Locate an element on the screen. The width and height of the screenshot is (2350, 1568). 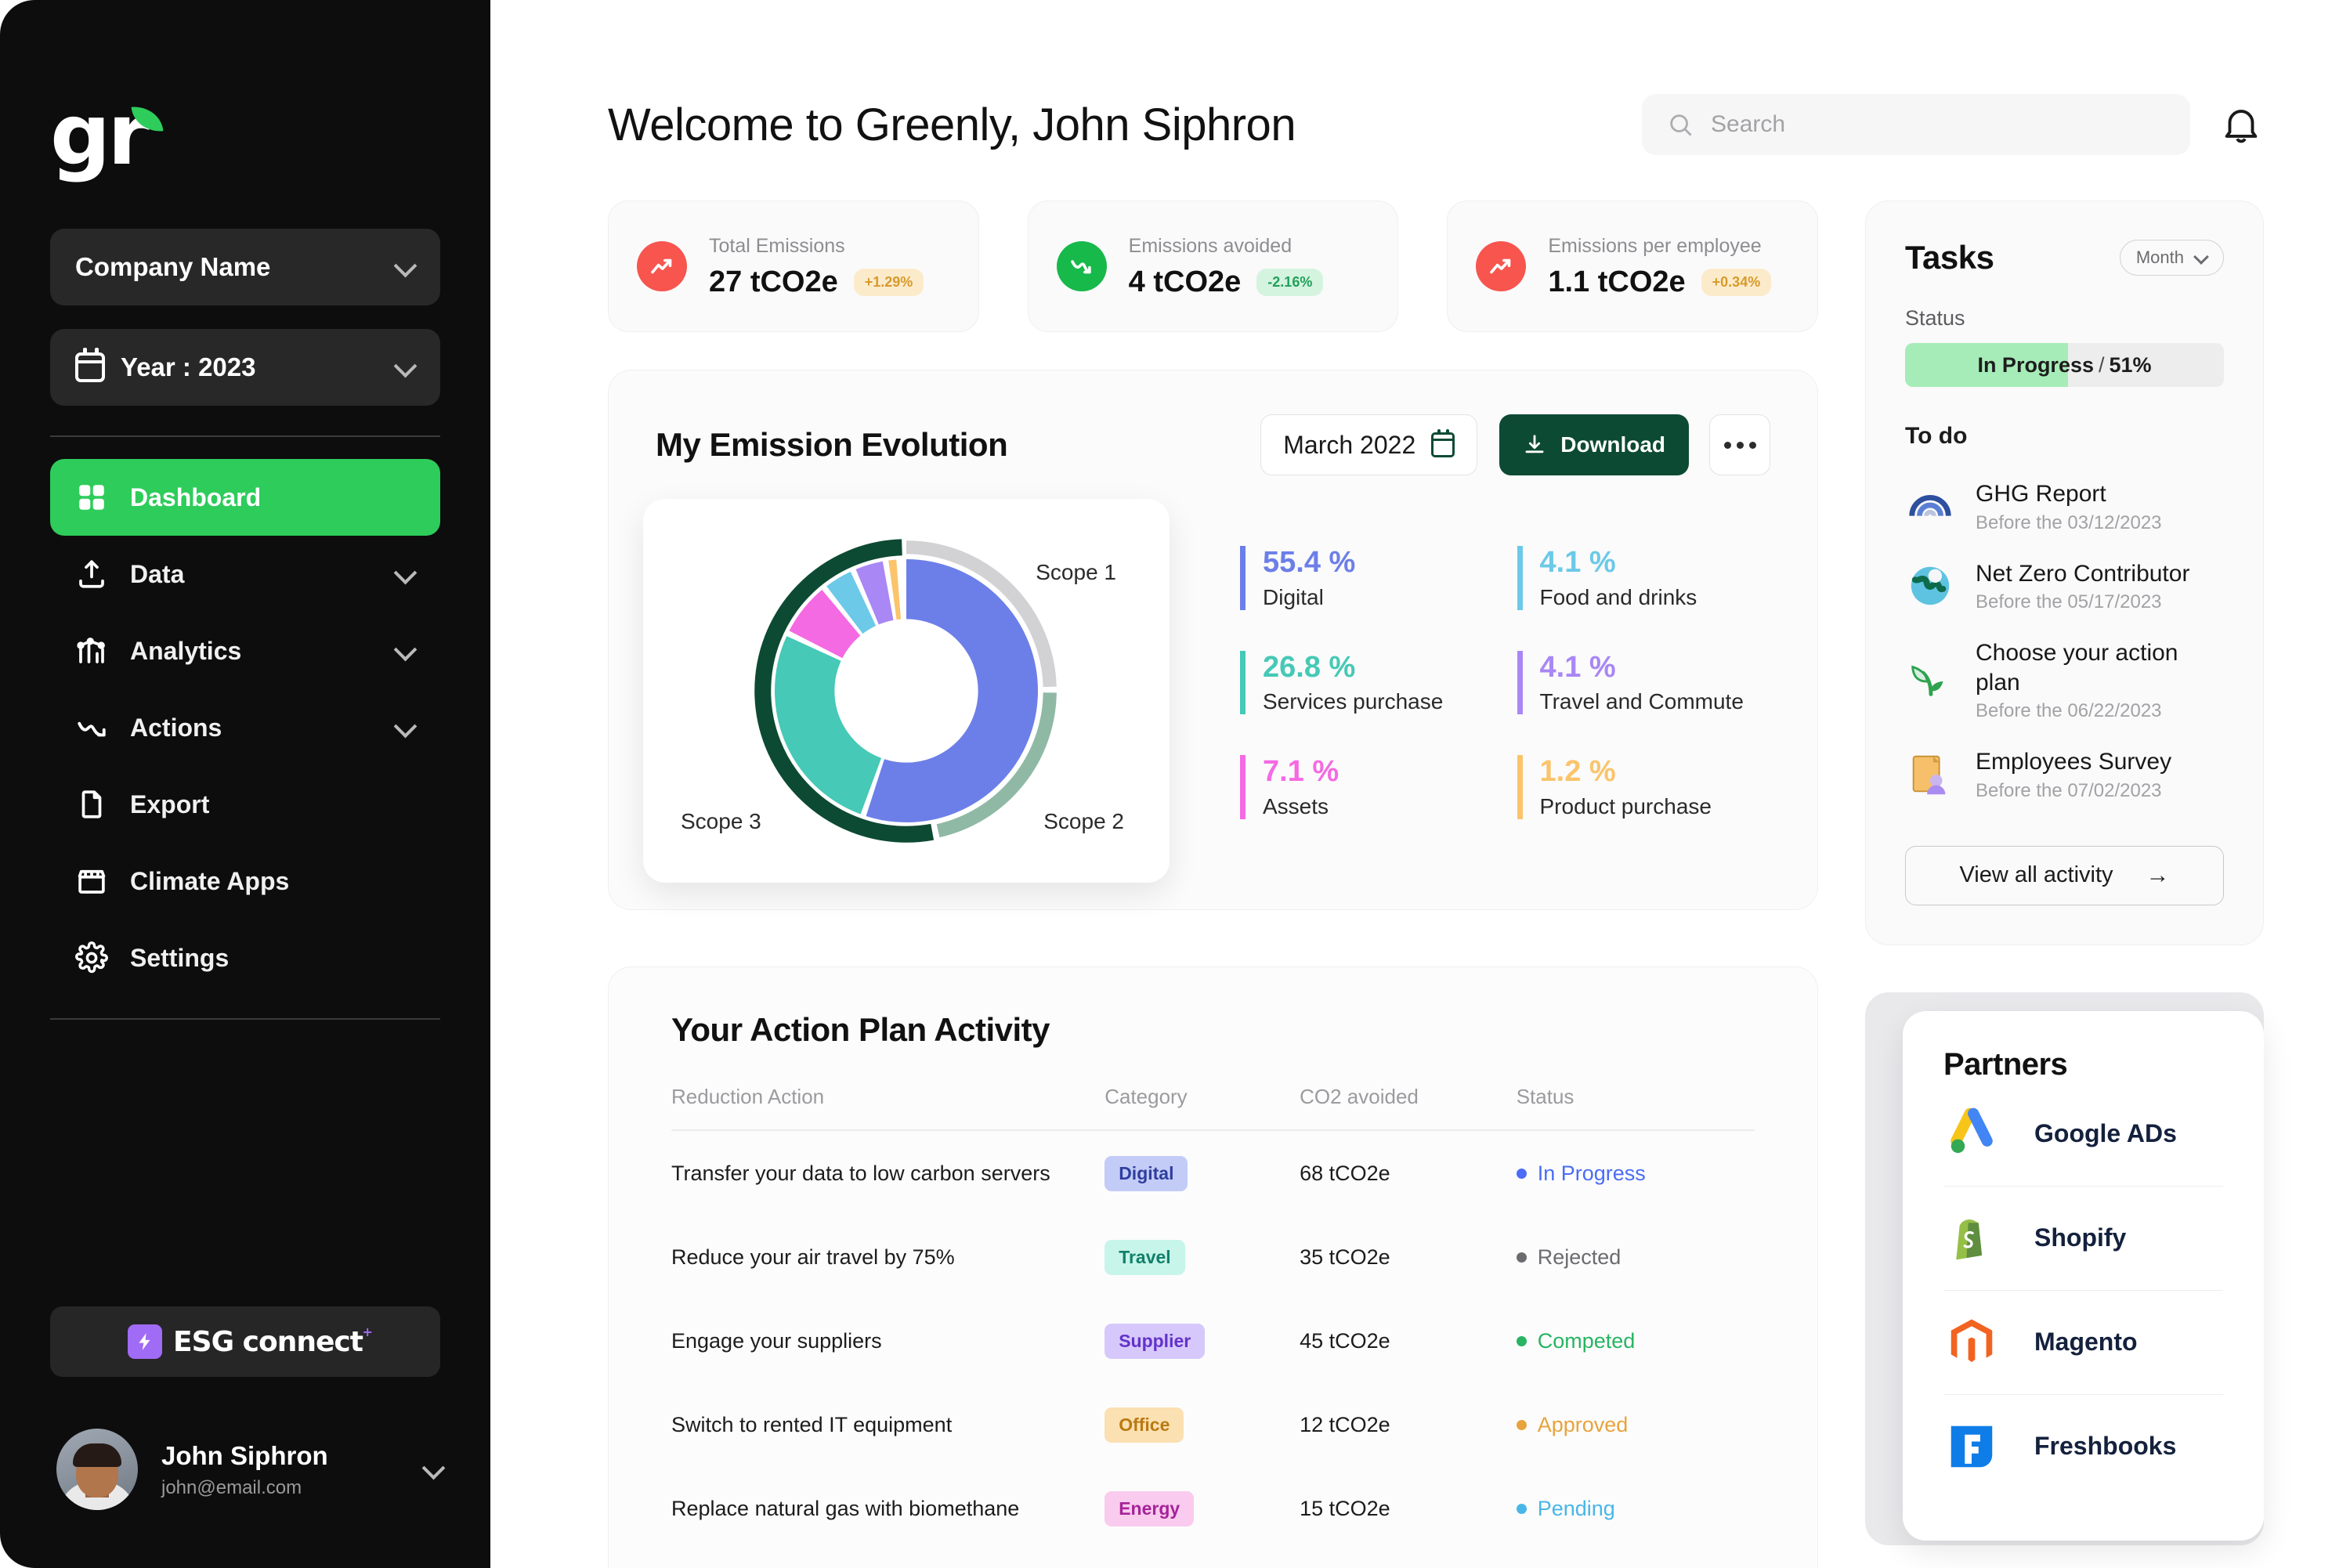
sidebar-divider-top is located at coordinates (245, 436).